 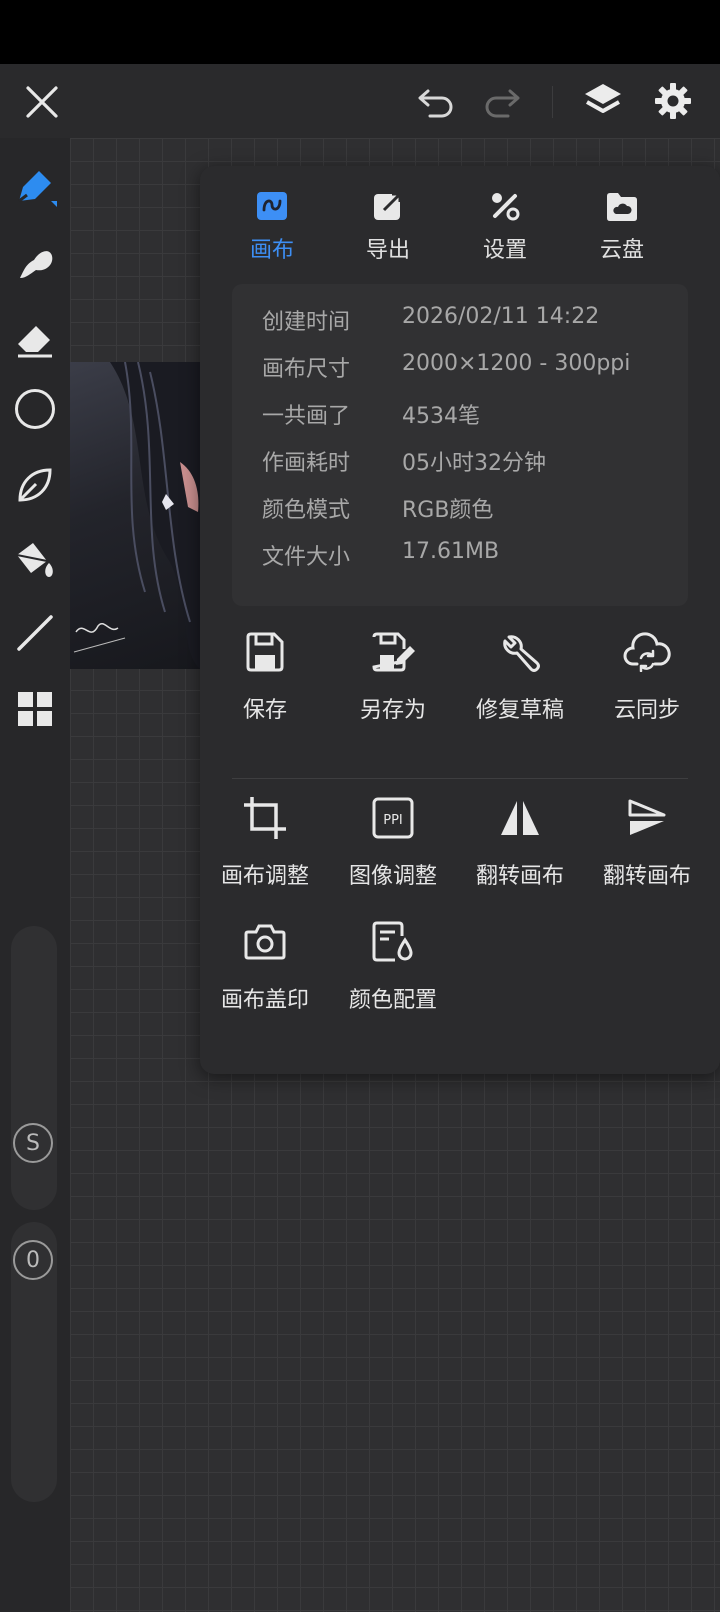 I want to click on repair-draft-button: 修复草稿, so click(x=520, y=673).